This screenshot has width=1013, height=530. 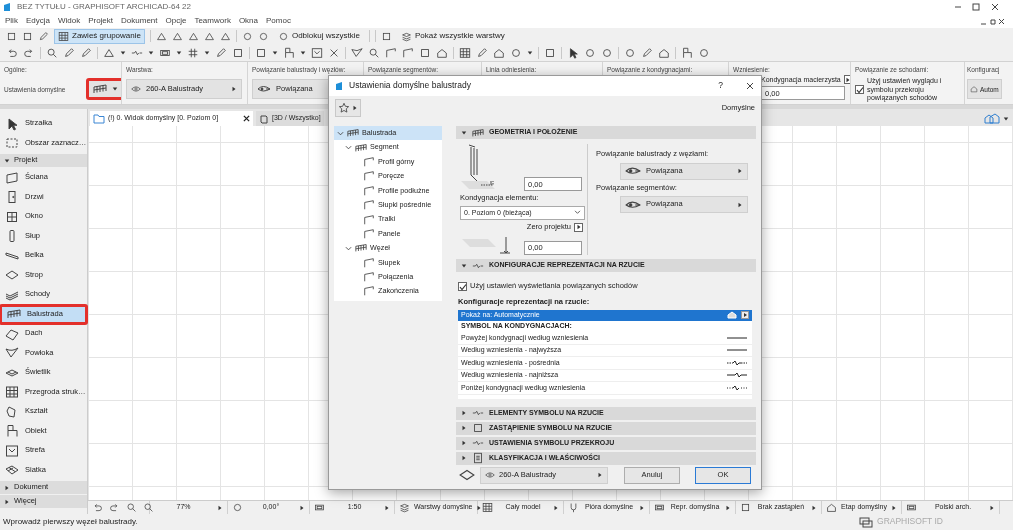 What do you see at coordinates (720, 86) in the screenshot?
I see `help-button: ?` at bounding box center [720, 86].